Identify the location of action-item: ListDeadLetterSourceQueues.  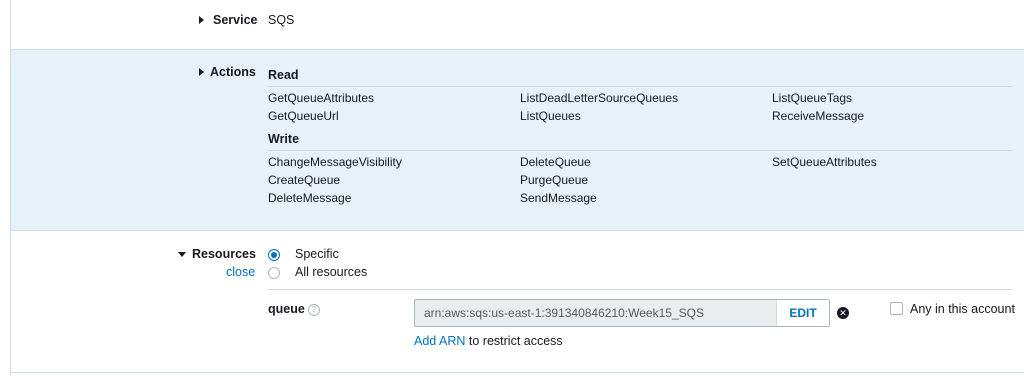
(599, 98).